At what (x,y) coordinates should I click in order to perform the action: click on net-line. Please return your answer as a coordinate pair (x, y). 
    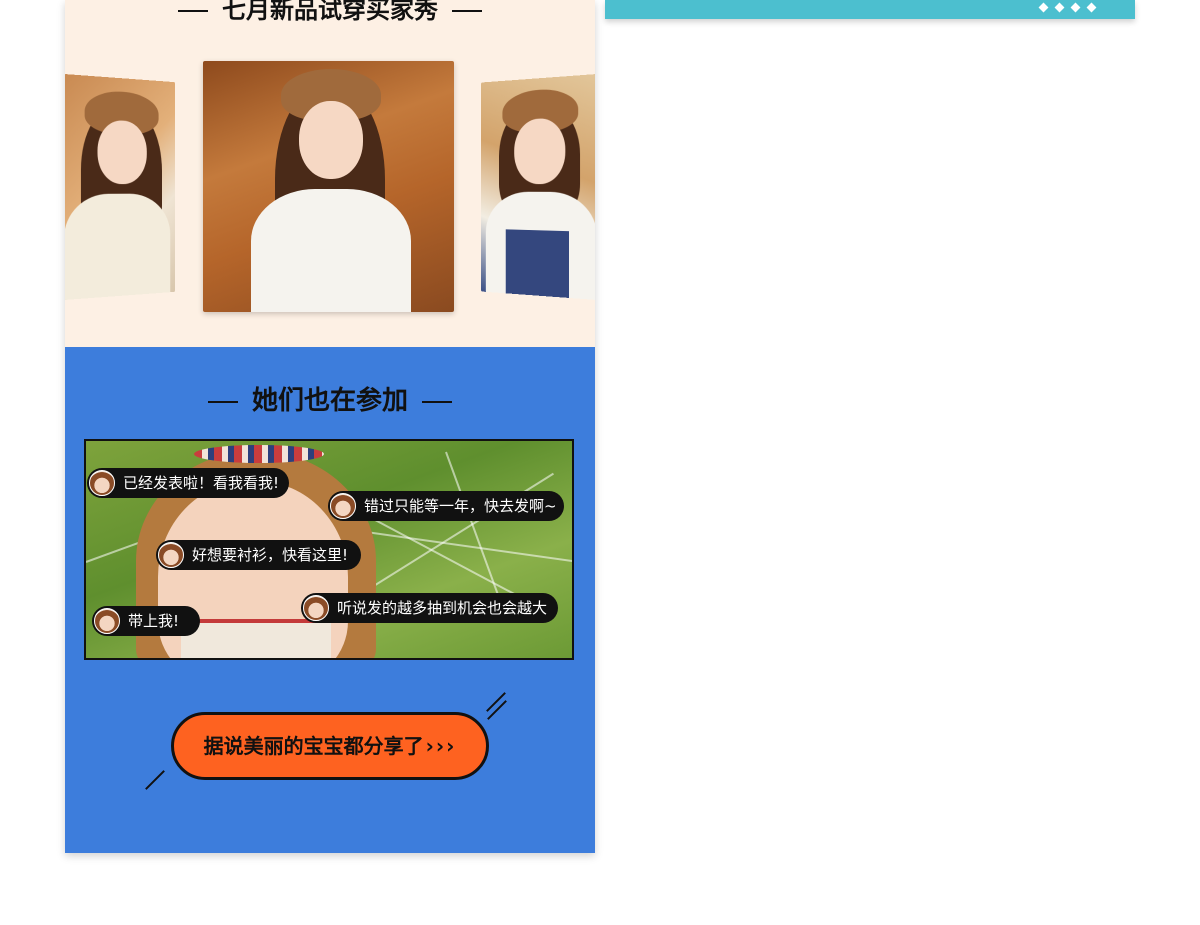
    Looking at the image, I should click on (470, 547).